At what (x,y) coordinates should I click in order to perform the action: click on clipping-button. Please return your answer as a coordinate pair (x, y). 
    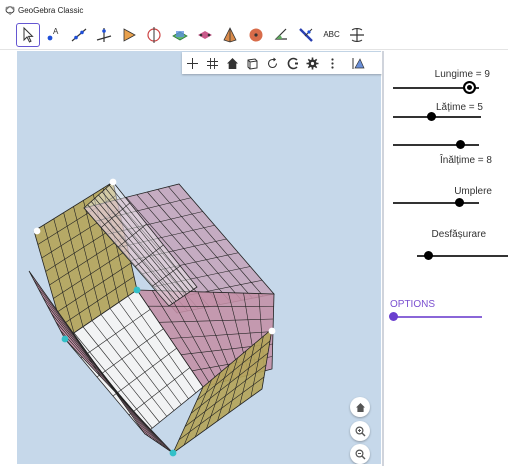
    Looking at the image, I should click on (252, 63).